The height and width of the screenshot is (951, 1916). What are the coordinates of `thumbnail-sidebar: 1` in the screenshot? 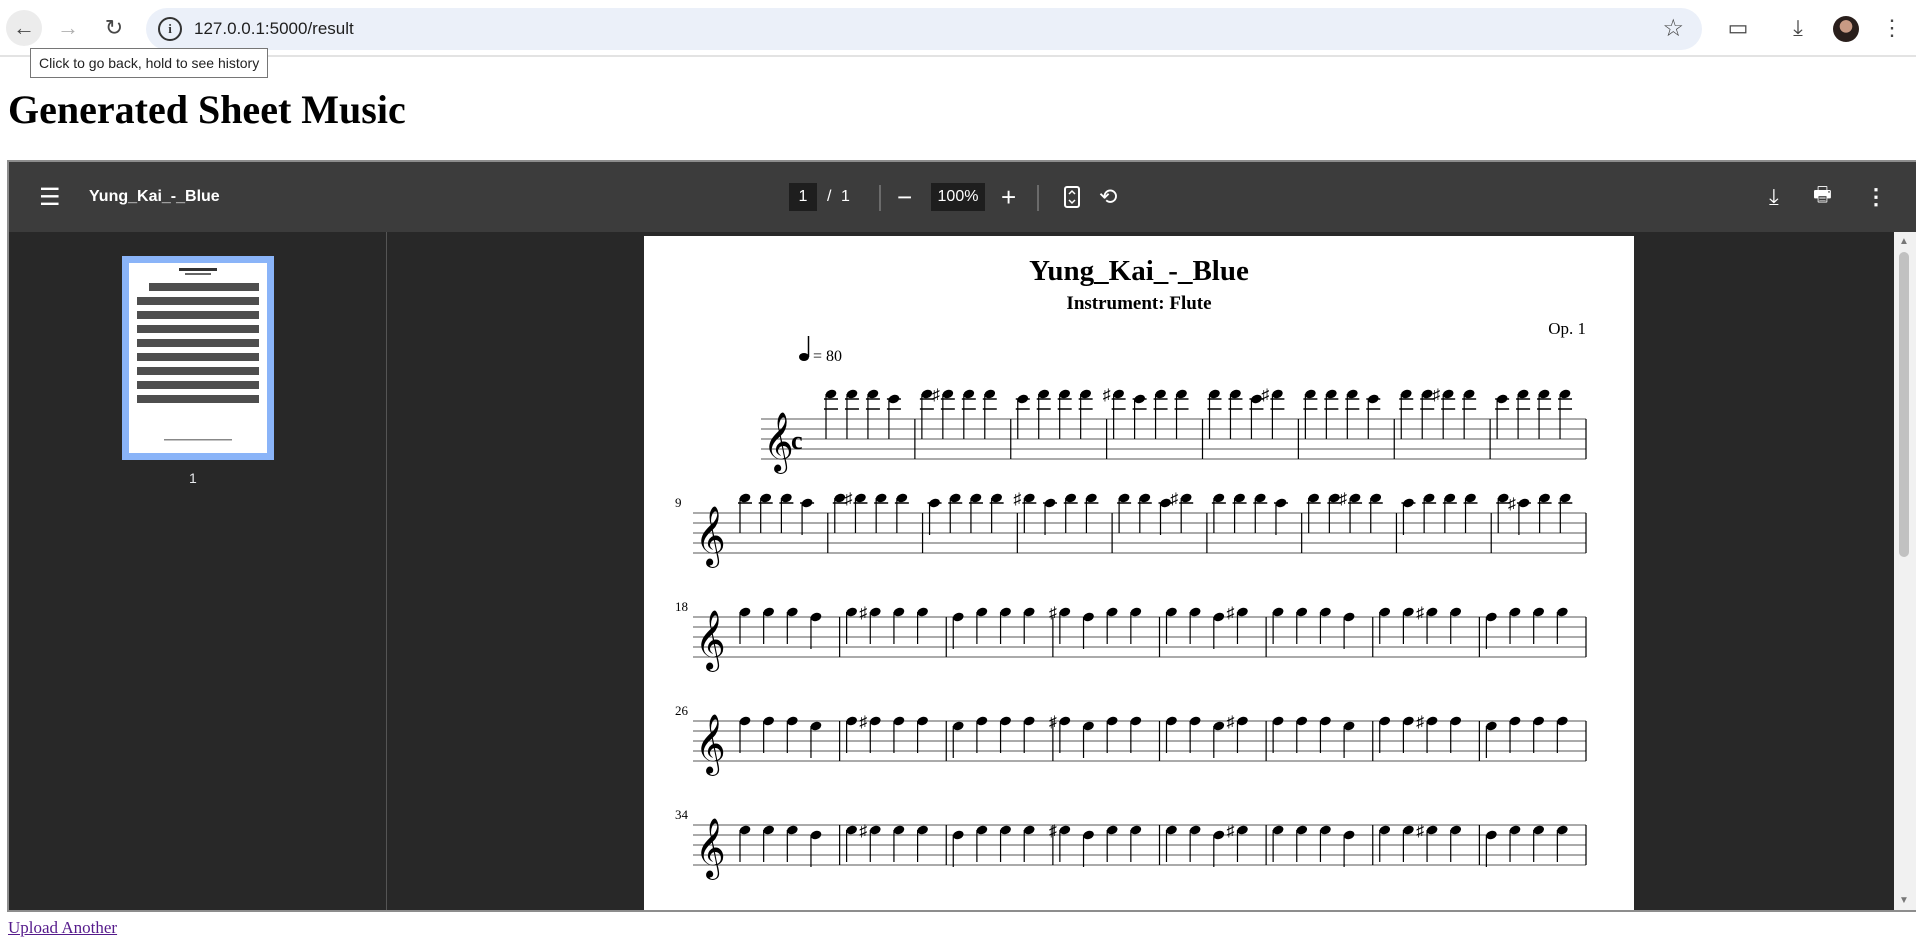 It's located at (198, 571).